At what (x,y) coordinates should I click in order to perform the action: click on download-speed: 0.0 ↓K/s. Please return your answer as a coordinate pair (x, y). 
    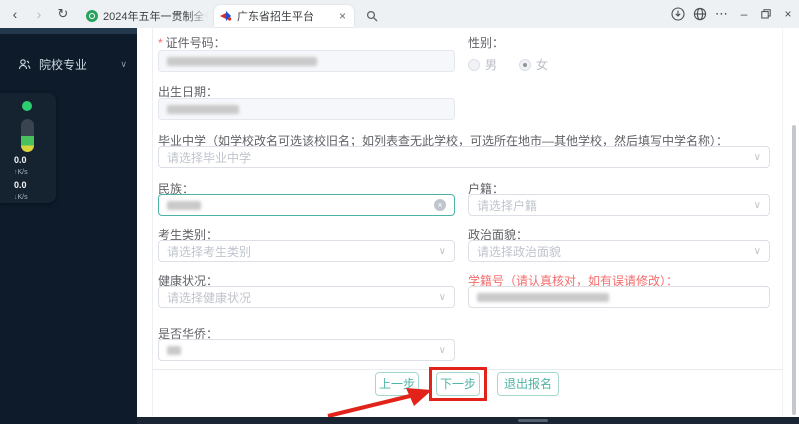
    Looking at the image, I should click on (21, 191).